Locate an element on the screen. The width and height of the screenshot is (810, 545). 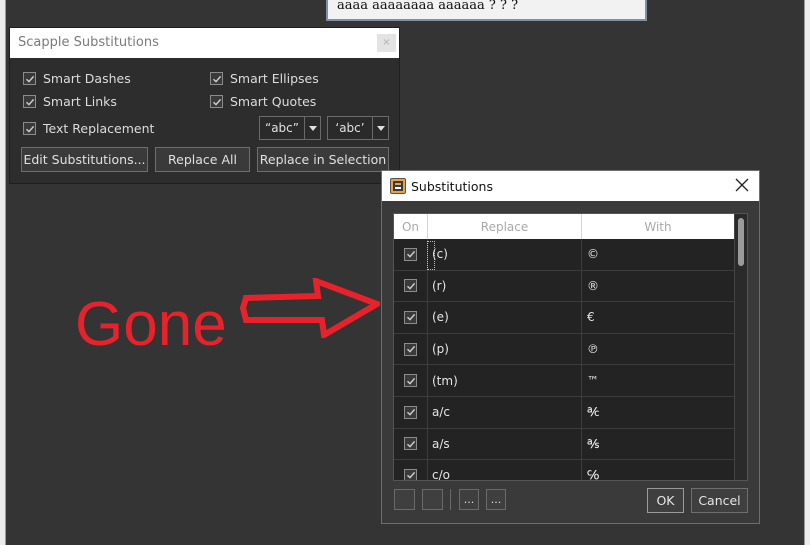
smart-quotes-checkbox is located at coordinates (216, 101).